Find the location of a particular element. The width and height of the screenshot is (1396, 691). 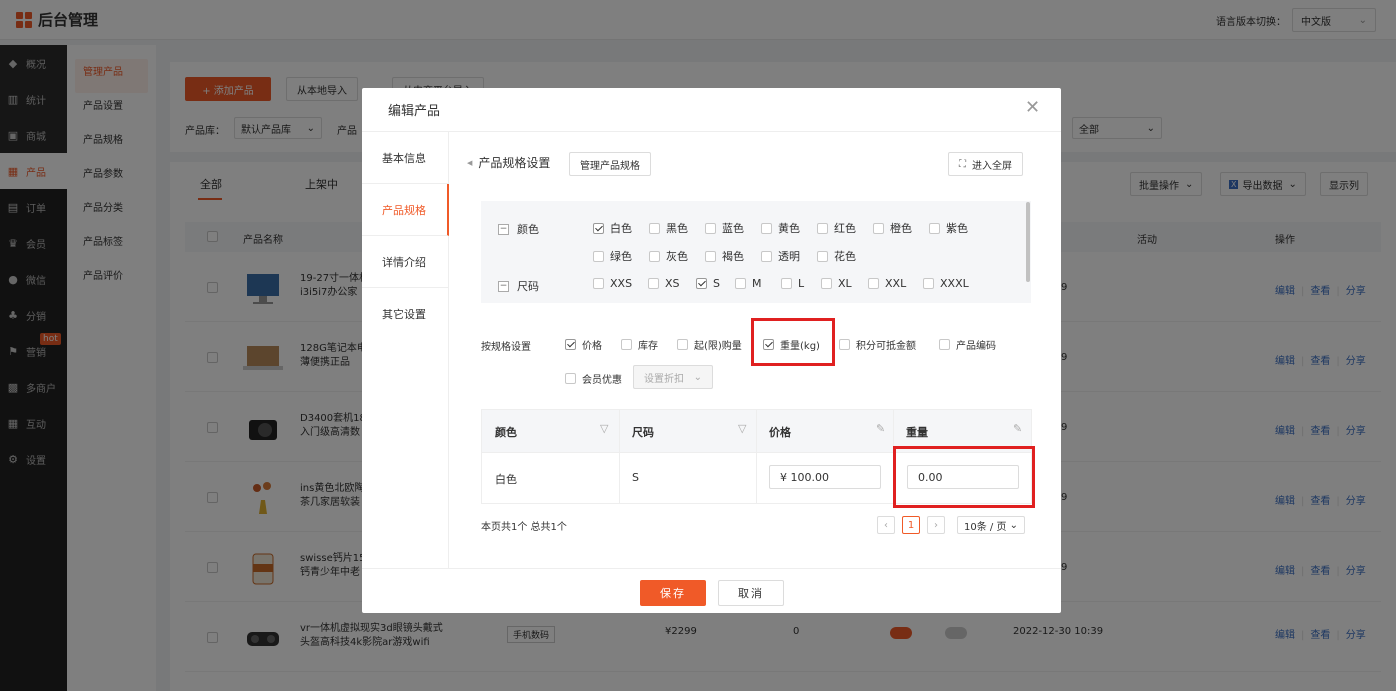

size-group-label: − 尺码 is located at coordinates (518, 286).